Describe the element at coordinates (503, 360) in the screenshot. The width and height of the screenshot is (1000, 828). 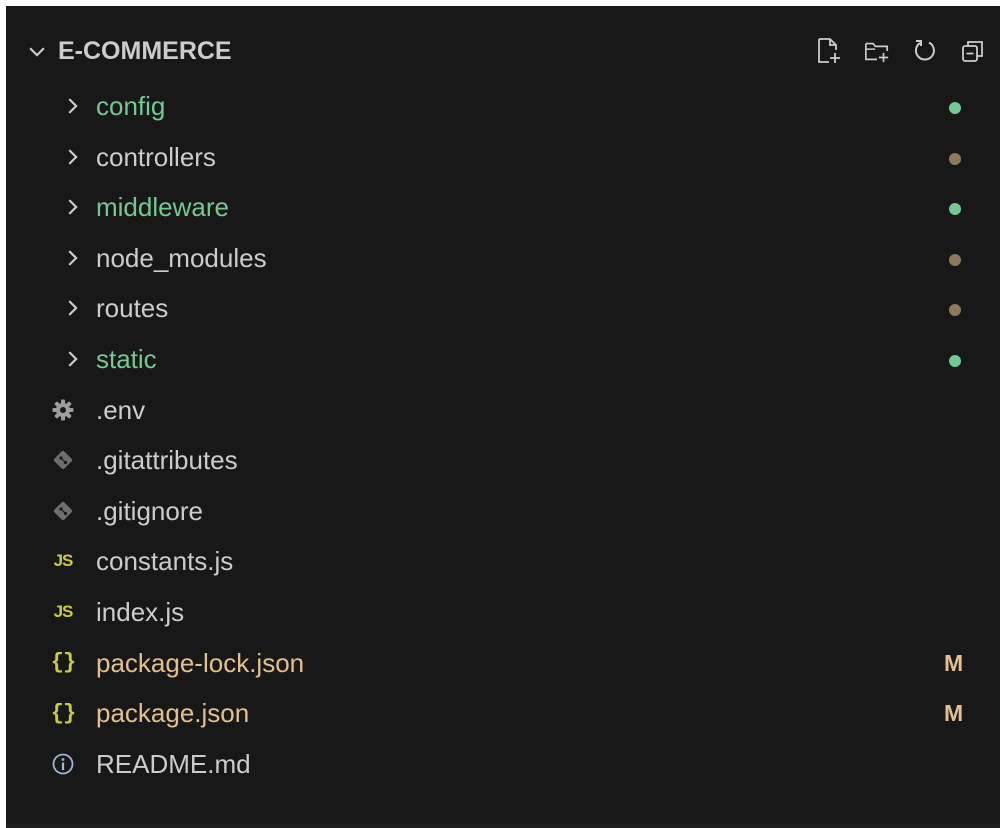
I see `tree-item-static: static` at that location.